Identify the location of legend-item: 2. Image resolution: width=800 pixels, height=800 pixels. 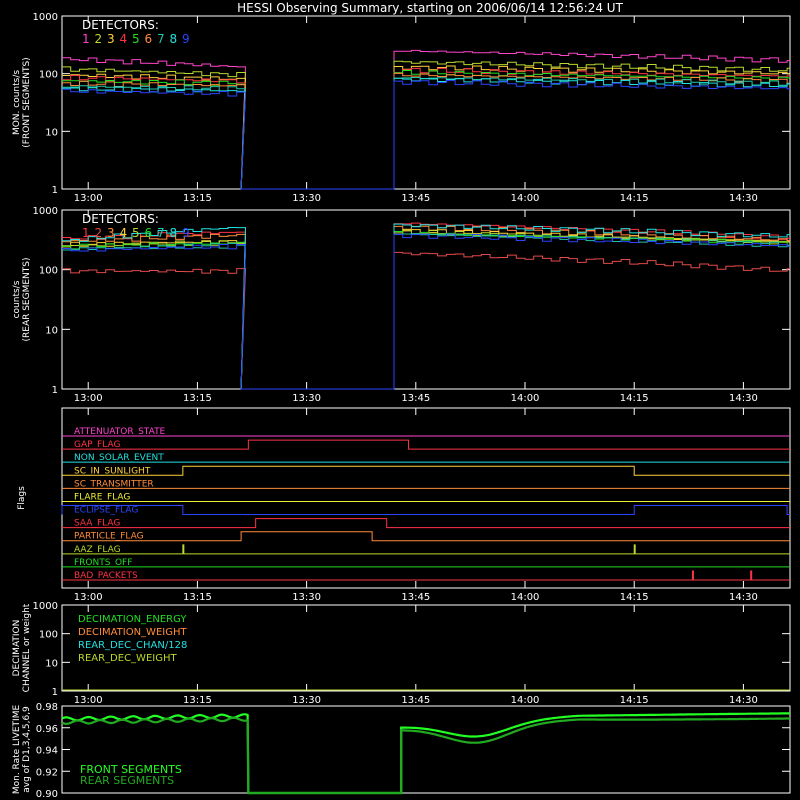
(99, 39).